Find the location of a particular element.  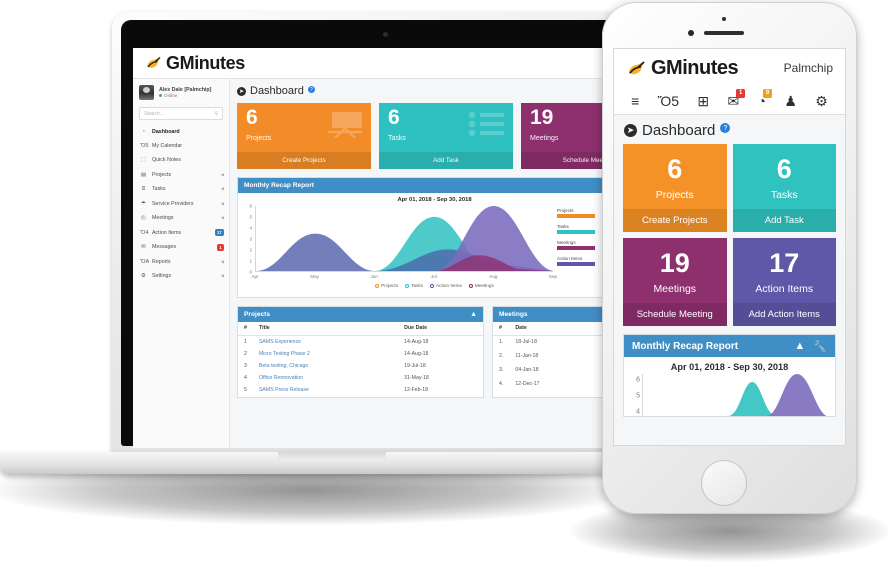

x-tick: May is located at coordinates (314, 276).